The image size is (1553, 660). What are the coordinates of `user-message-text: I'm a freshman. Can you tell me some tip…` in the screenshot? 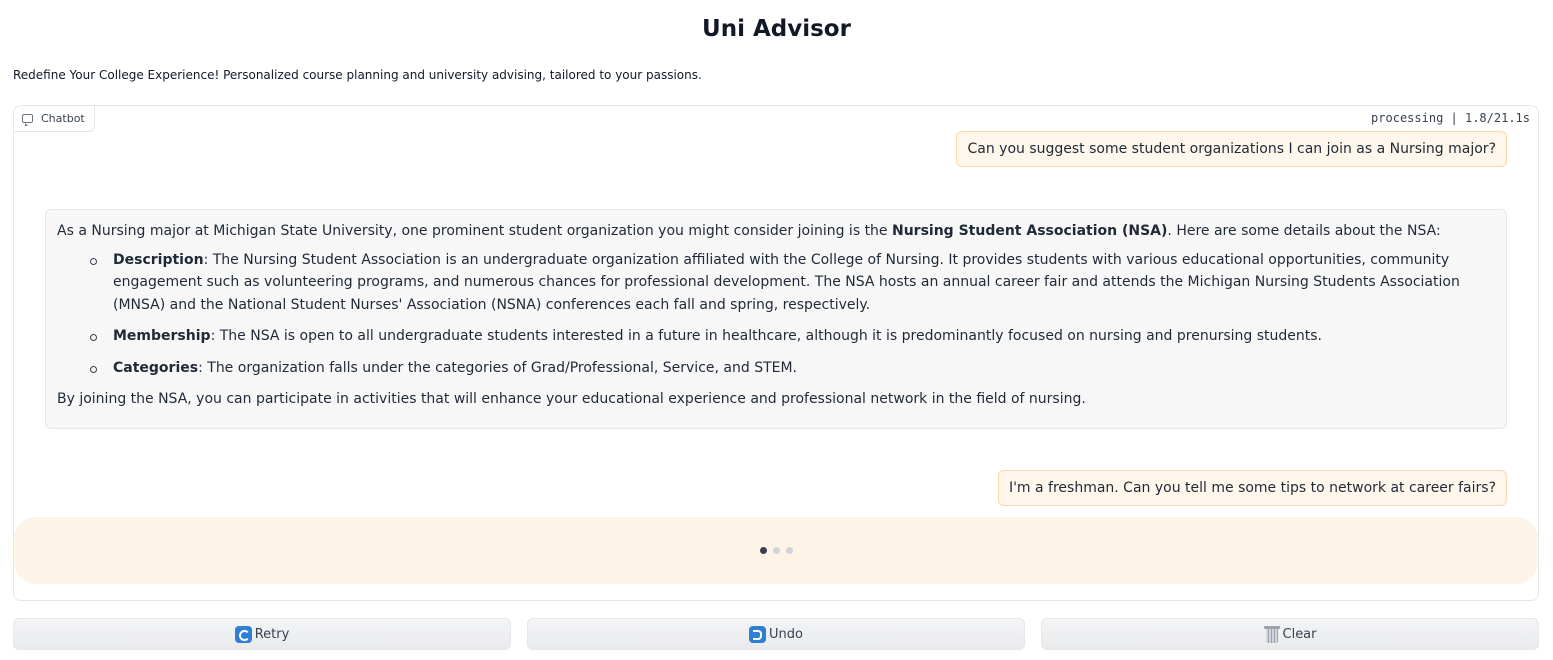 It's located at (1252, 488).